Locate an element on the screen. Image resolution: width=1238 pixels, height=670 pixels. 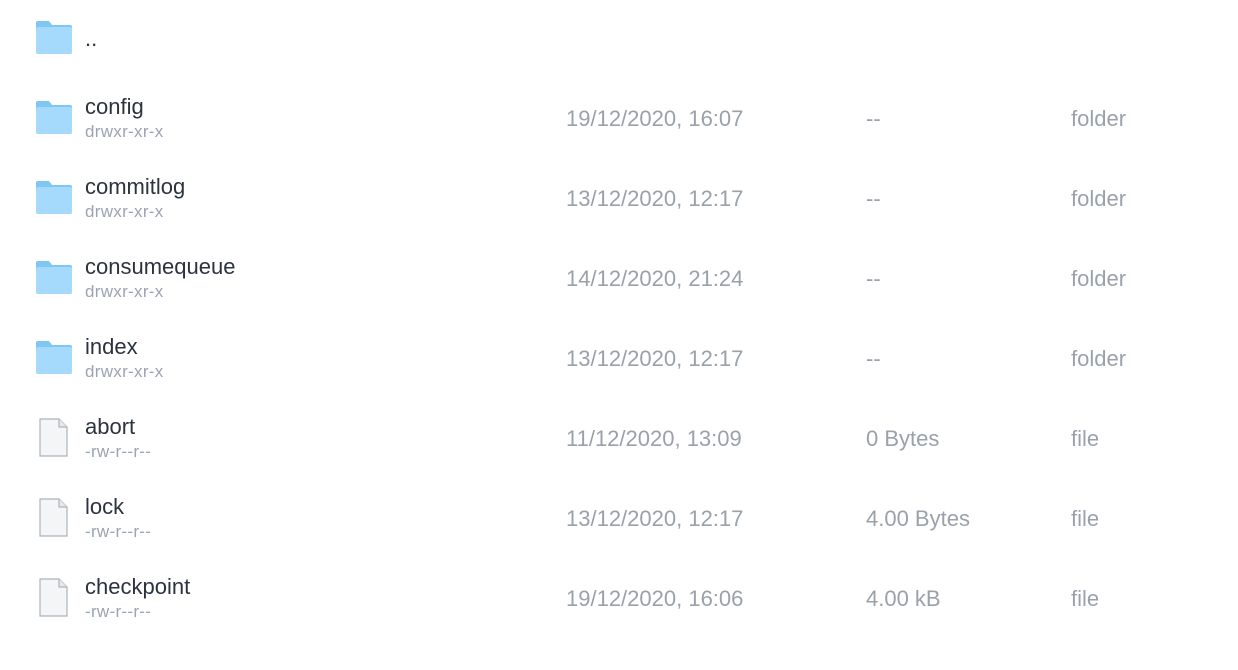
name-cell: commitlog drwxr-xr-x is located at coordinates (135, 197).